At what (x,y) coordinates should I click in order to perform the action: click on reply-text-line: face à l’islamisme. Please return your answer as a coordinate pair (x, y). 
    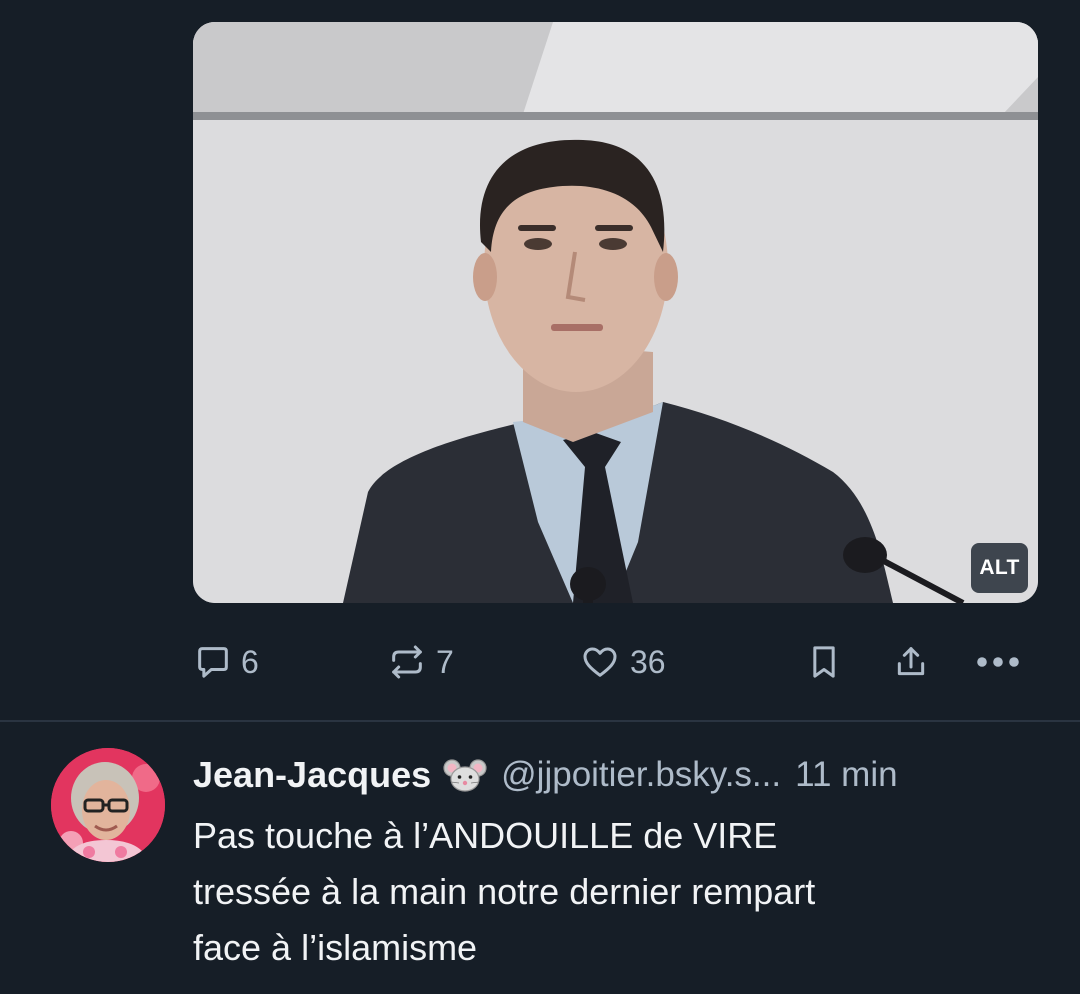
    Looking at the image, I should click on (335, 947).